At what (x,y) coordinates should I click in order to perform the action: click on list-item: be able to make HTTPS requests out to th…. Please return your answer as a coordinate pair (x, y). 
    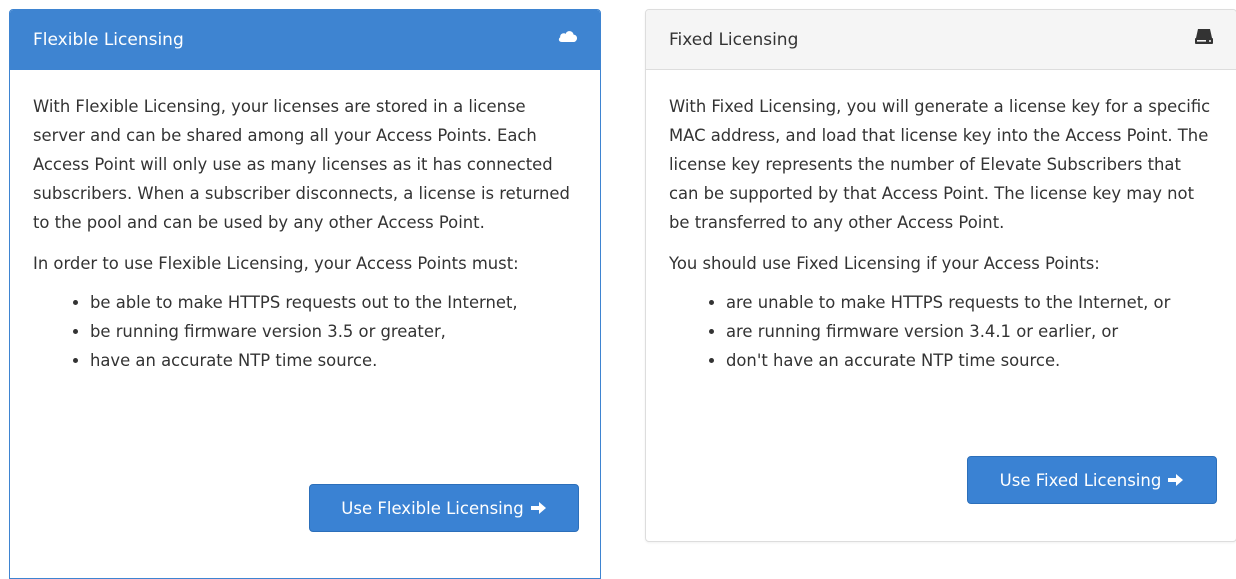
    Looking at the image, I should click on (333, 302).